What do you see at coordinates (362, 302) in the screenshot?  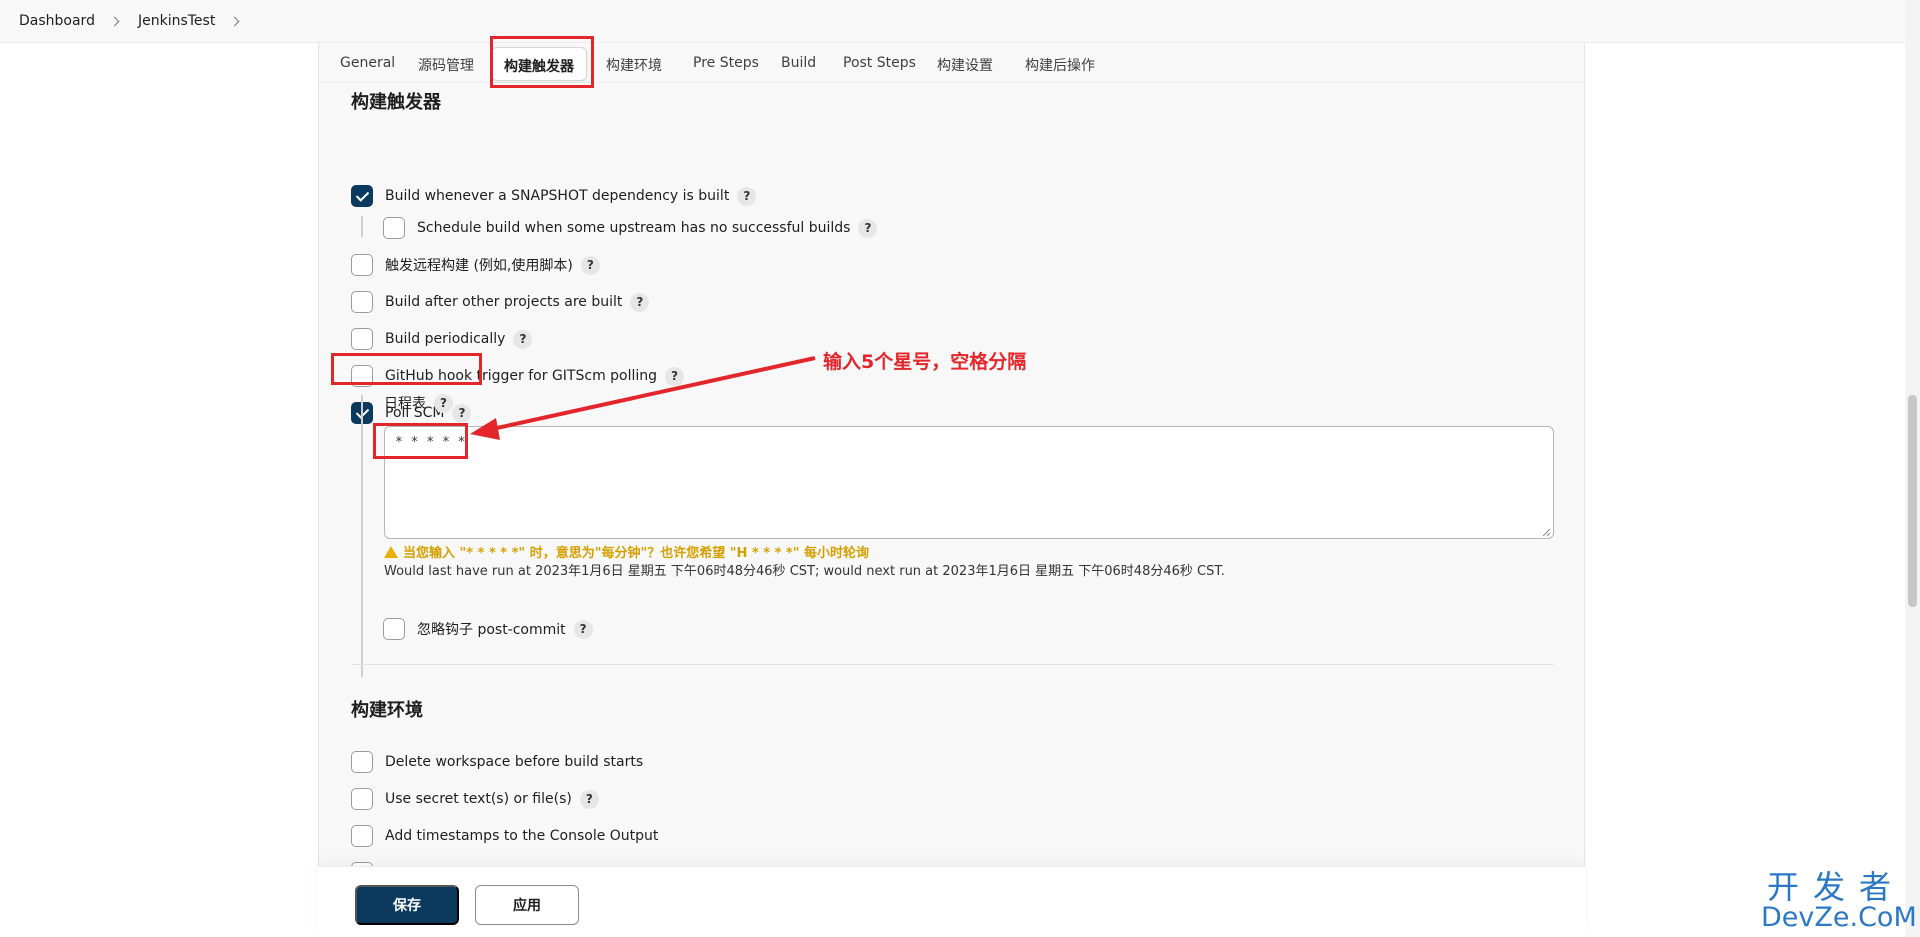 I see `after-other-checkbox` at bounding box center [362, 302].